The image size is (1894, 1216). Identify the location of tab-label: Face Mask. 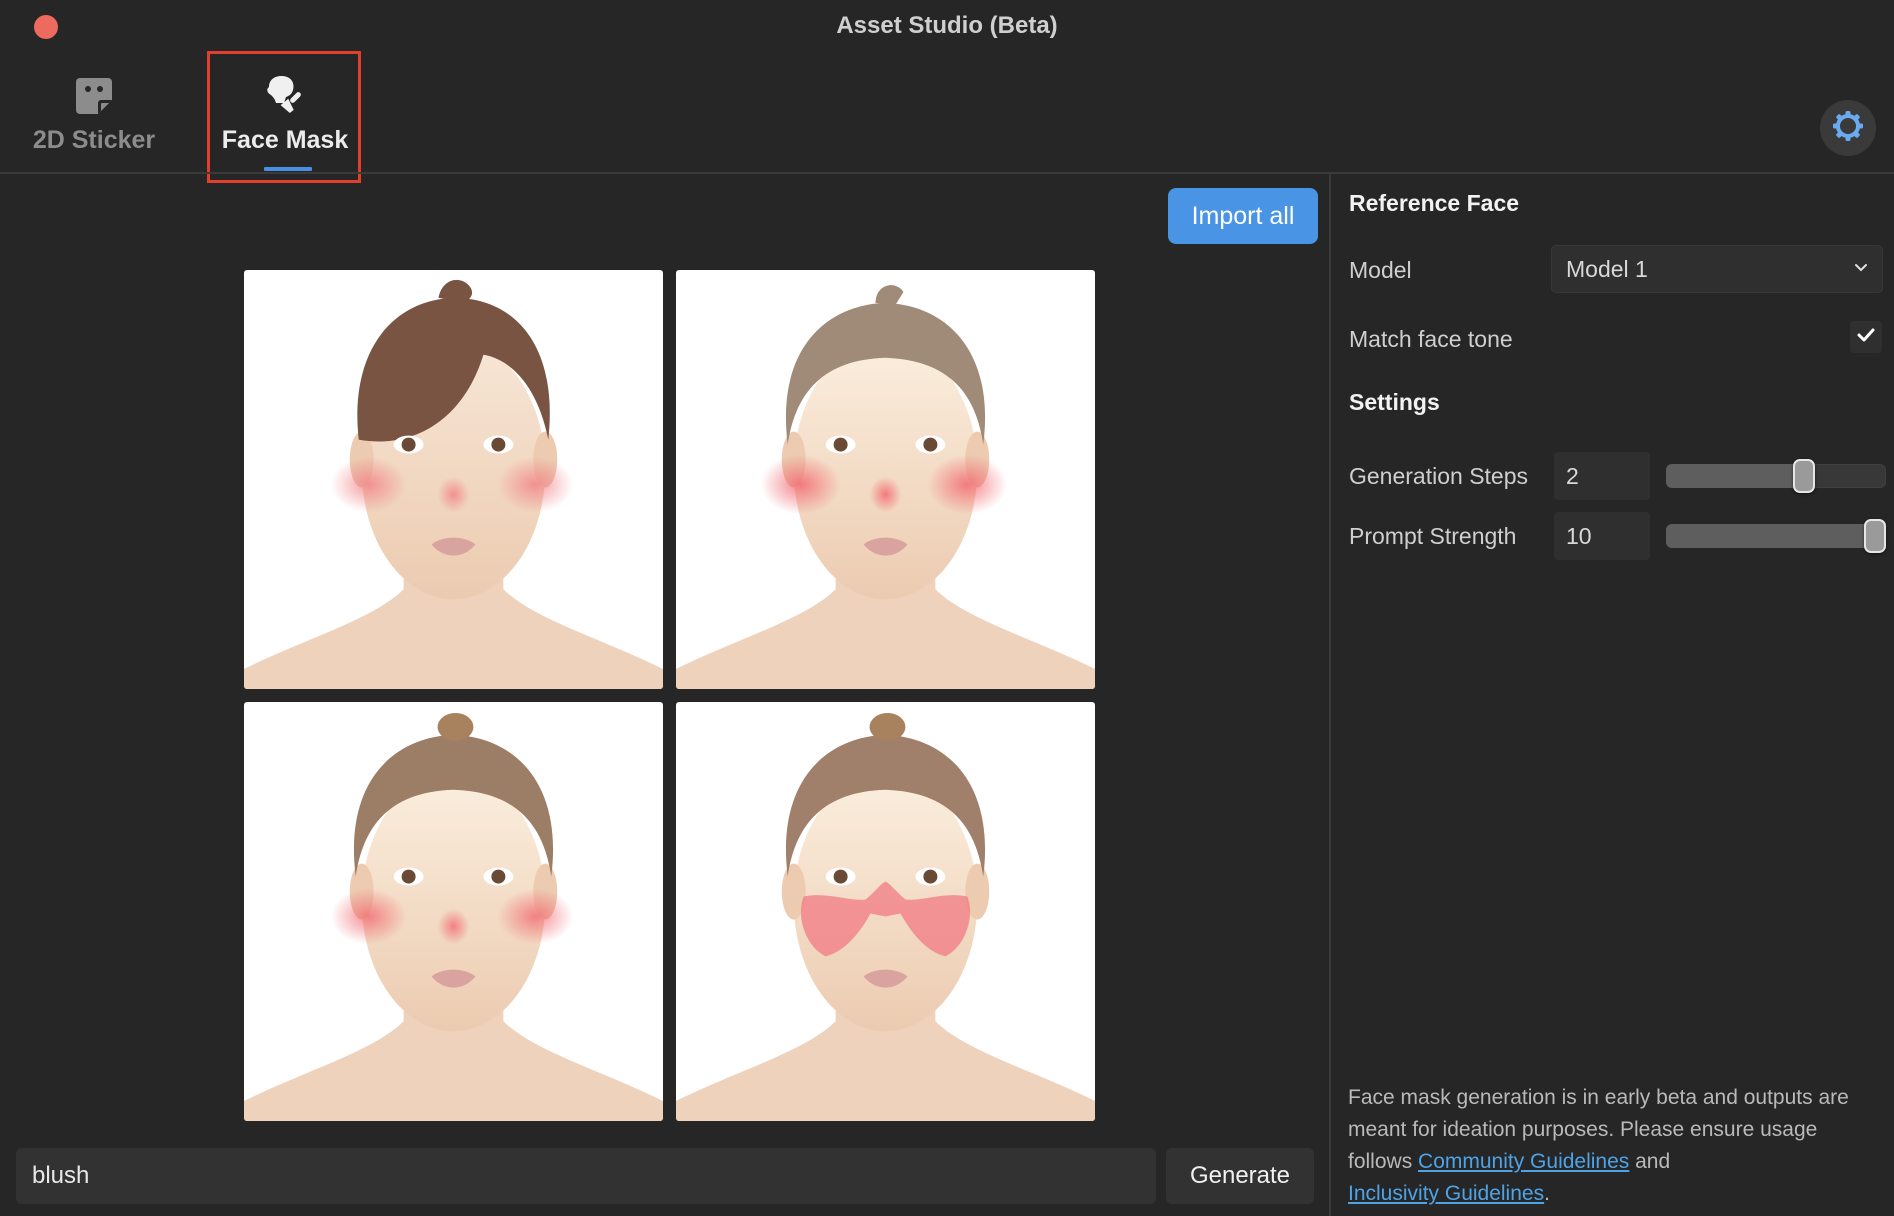
(285, 140).